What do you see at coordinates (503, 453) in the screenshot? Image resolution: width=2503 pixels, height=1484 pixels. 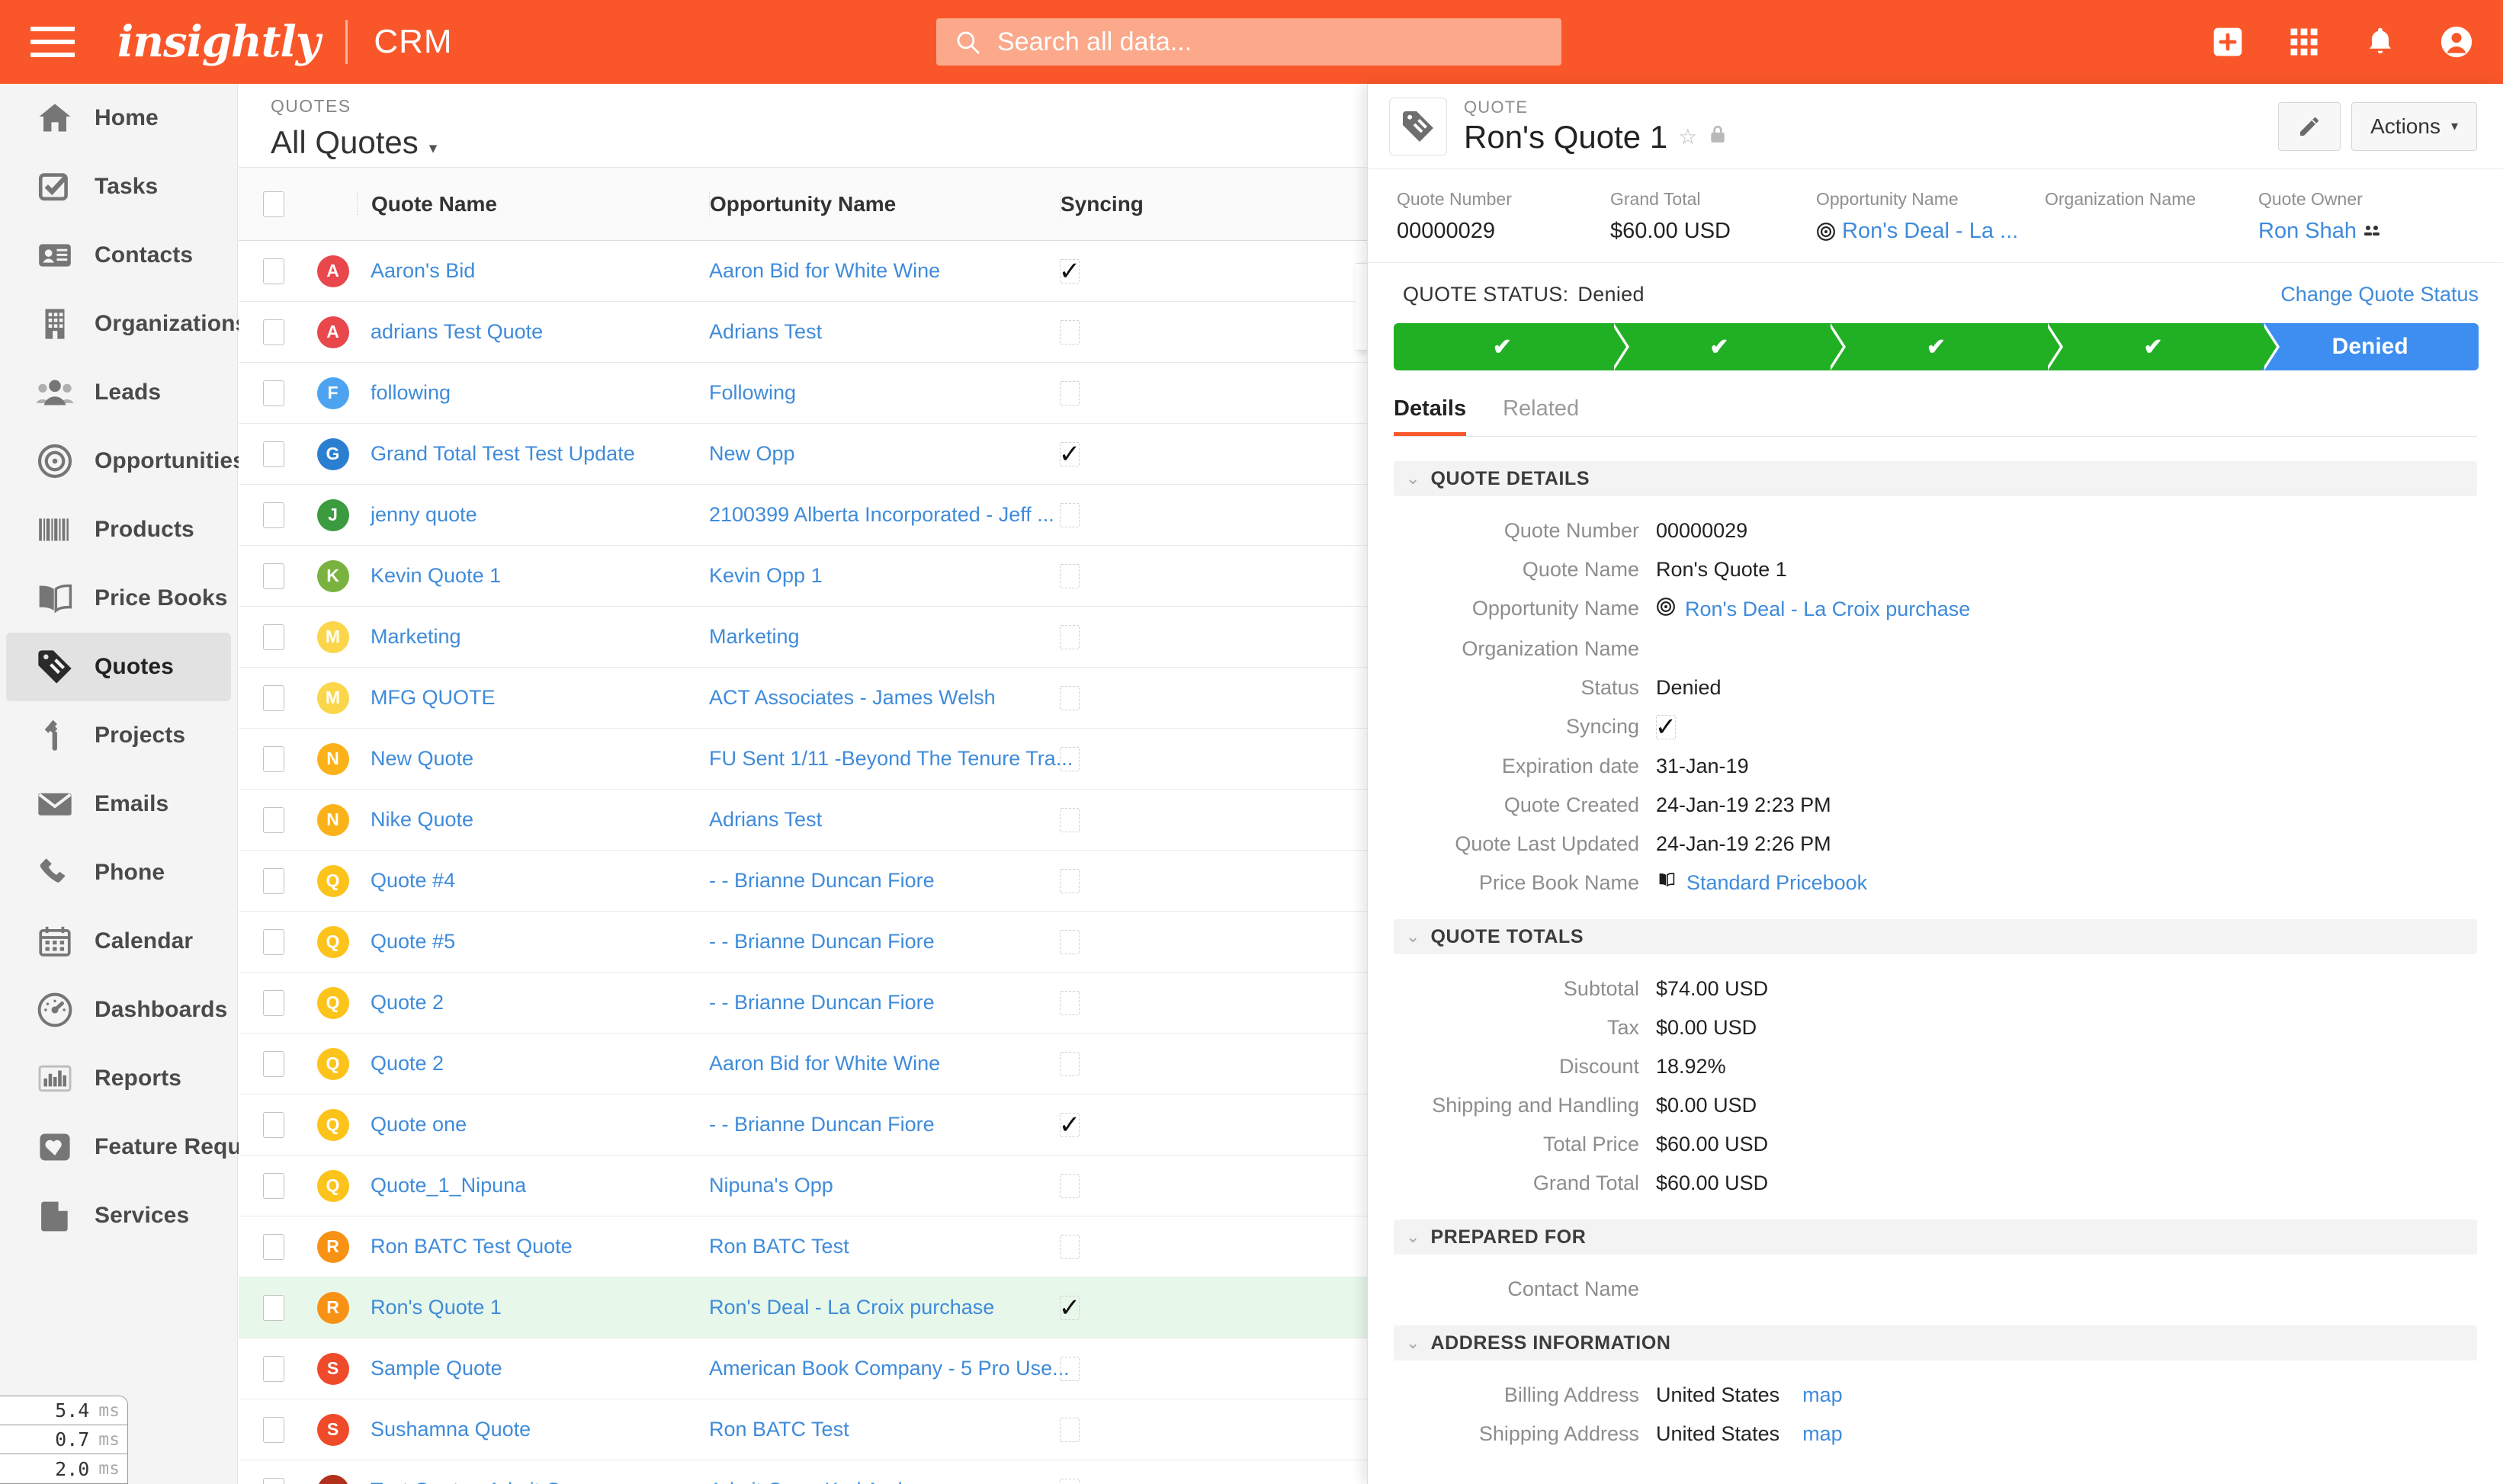 I see `quote-name-link: Grand Total Test Test Update` at bounding box center [503, 453].